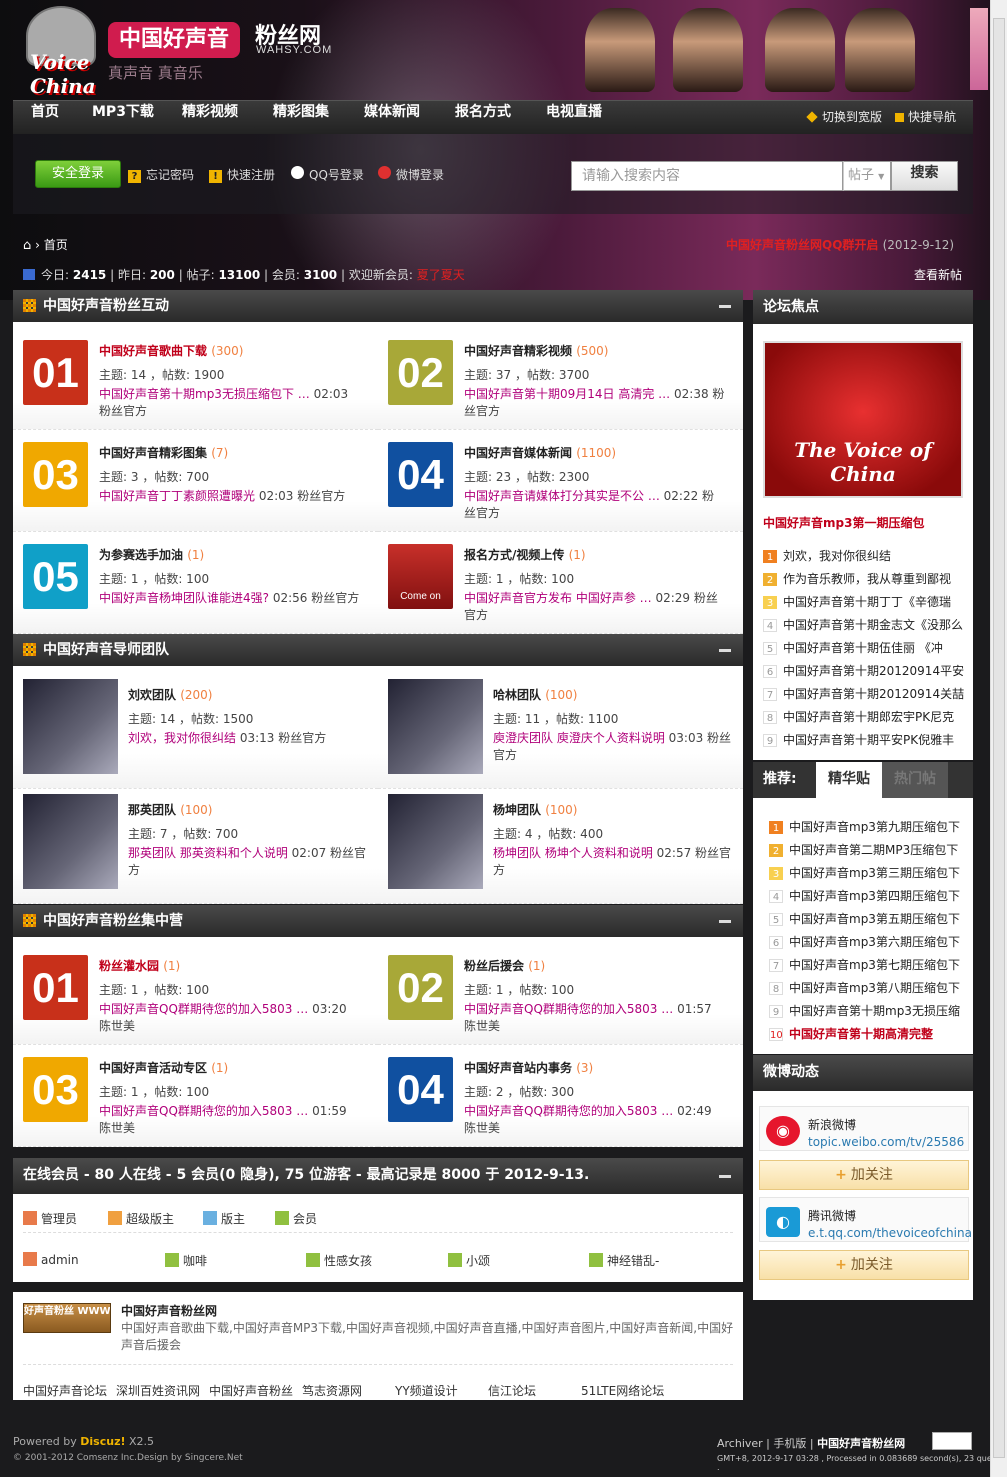  What do you see at coordinates (332, 1390) in the screenshot?
I see `friend-link: 笃志资源网` at bounding box center [332, 1390].